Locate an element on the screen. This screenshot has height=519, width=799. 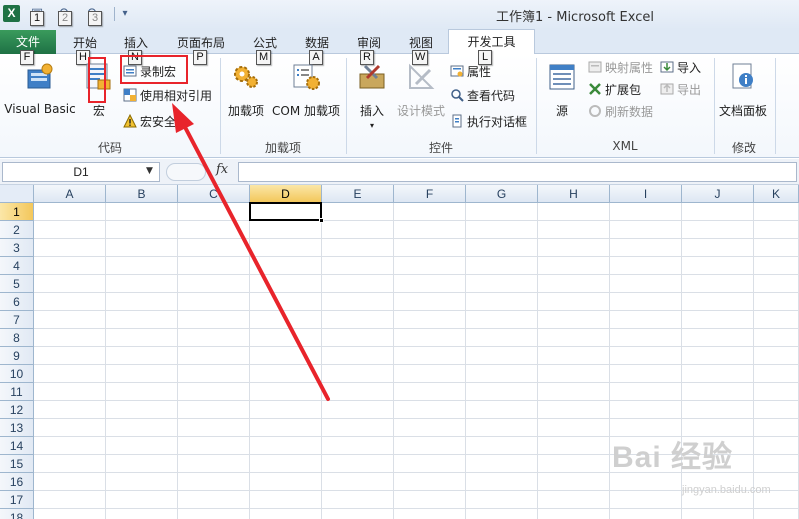
watermark-logo: Bai 经验 jingyan.baidu.com is located at coordinates (691, 464).